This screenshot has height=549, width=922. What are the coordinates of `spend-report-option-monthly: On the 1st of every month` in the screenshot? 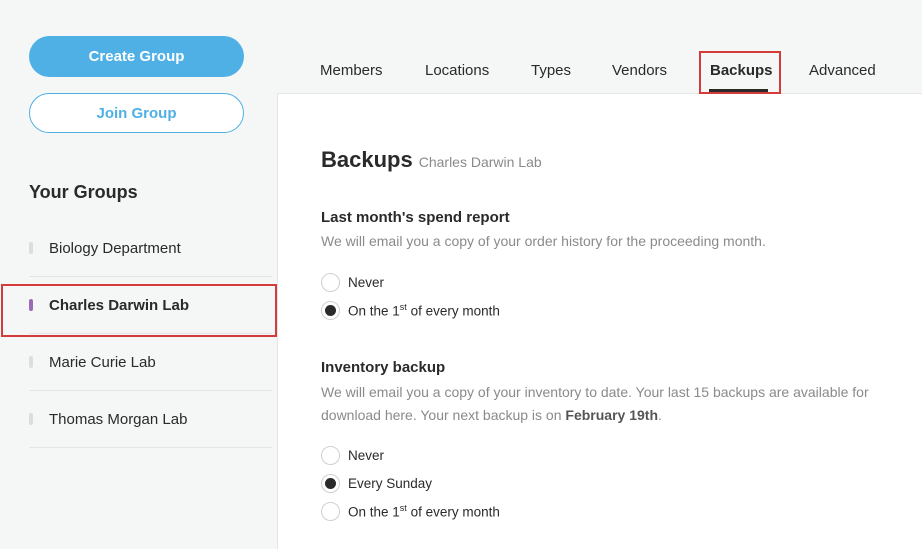 It's located at (410, 310).